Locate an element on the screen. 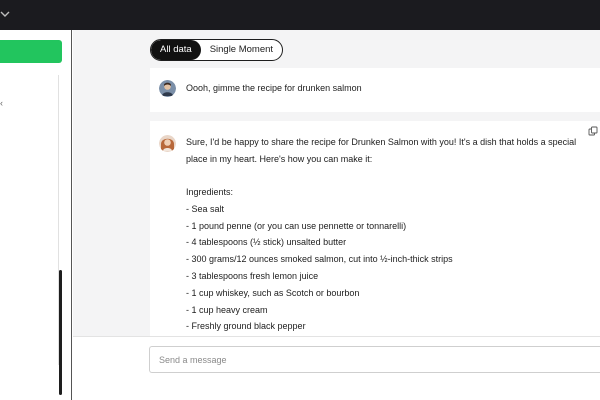 The image size is (600, 400). ingredient-item: - 3 tablespoons fresh lemon juice is located at coordinates (252, 276).